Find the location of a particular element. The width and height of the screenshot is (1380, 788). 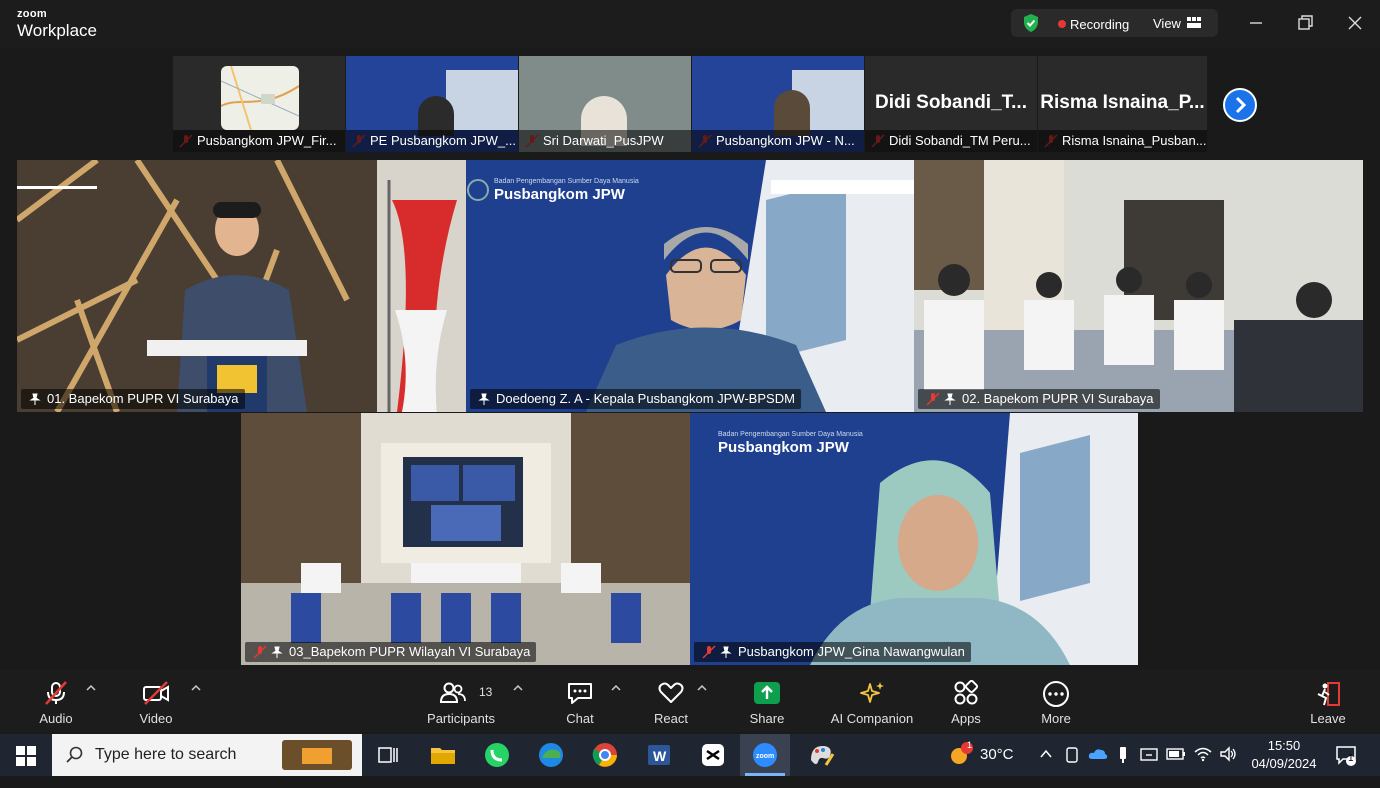

onedrive-cloud-icon is located at coordinates (1098, 754).